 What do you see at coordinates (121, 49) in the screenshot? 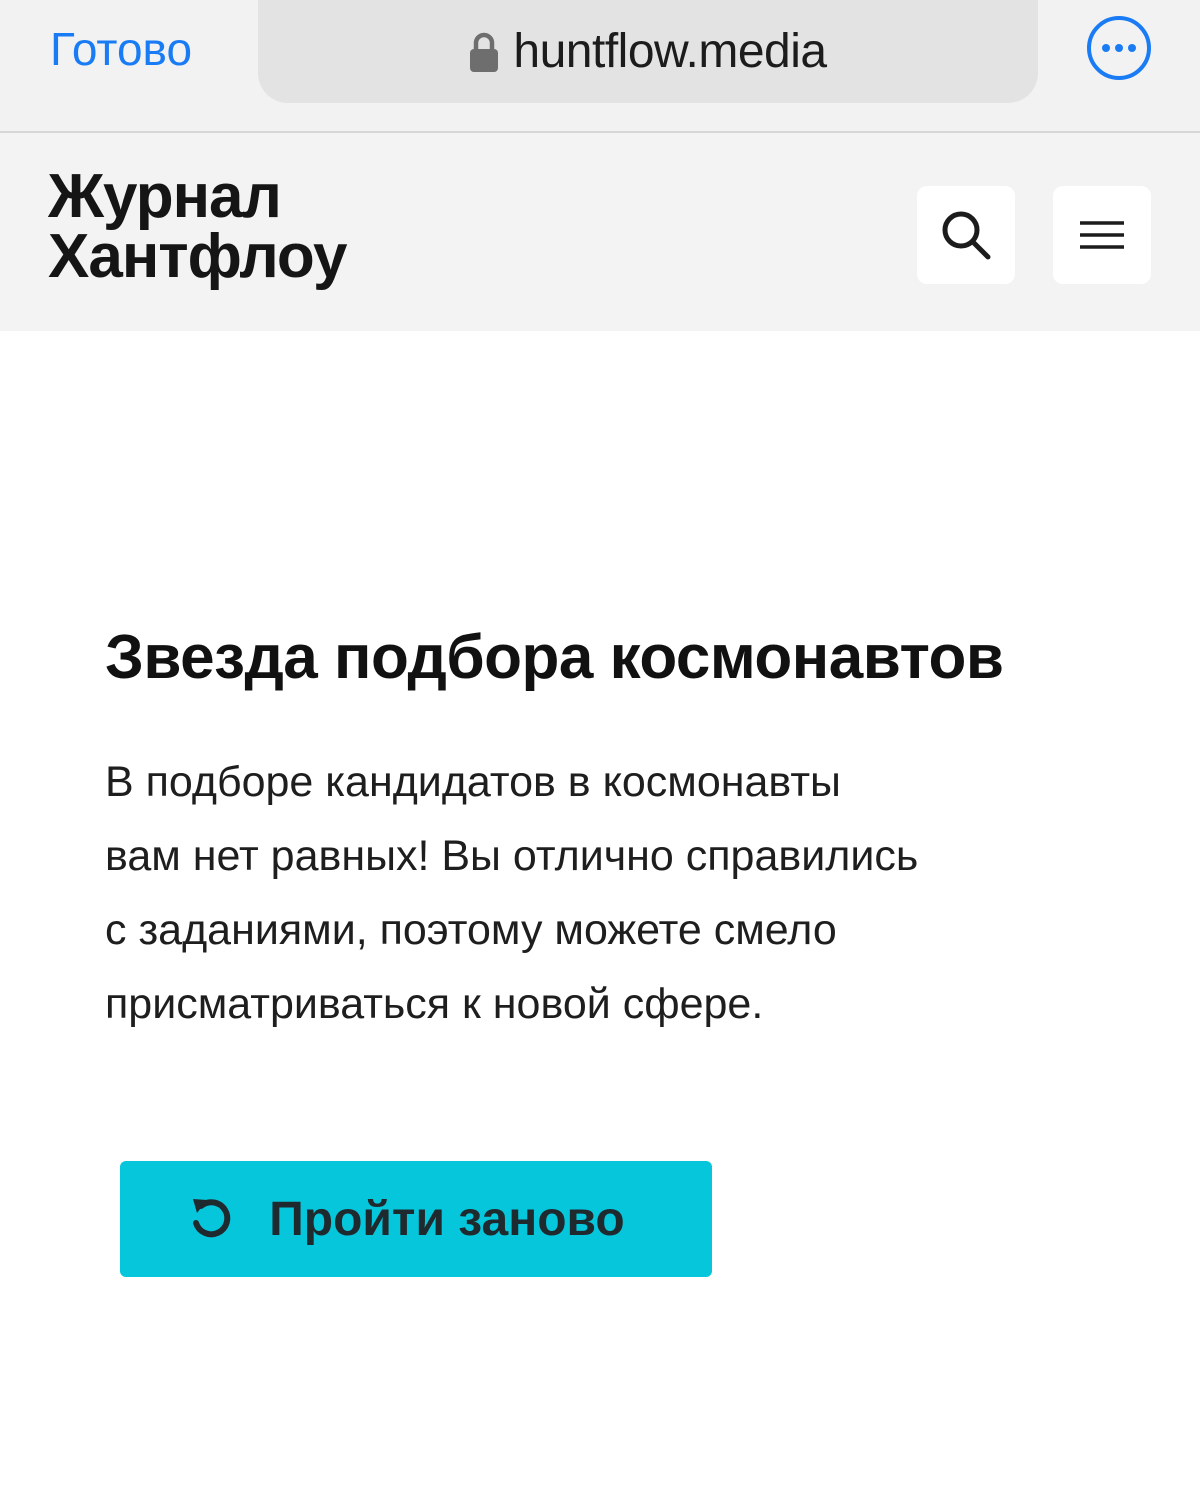
I see `done-button: Готово` at bounding box center [121, 49].